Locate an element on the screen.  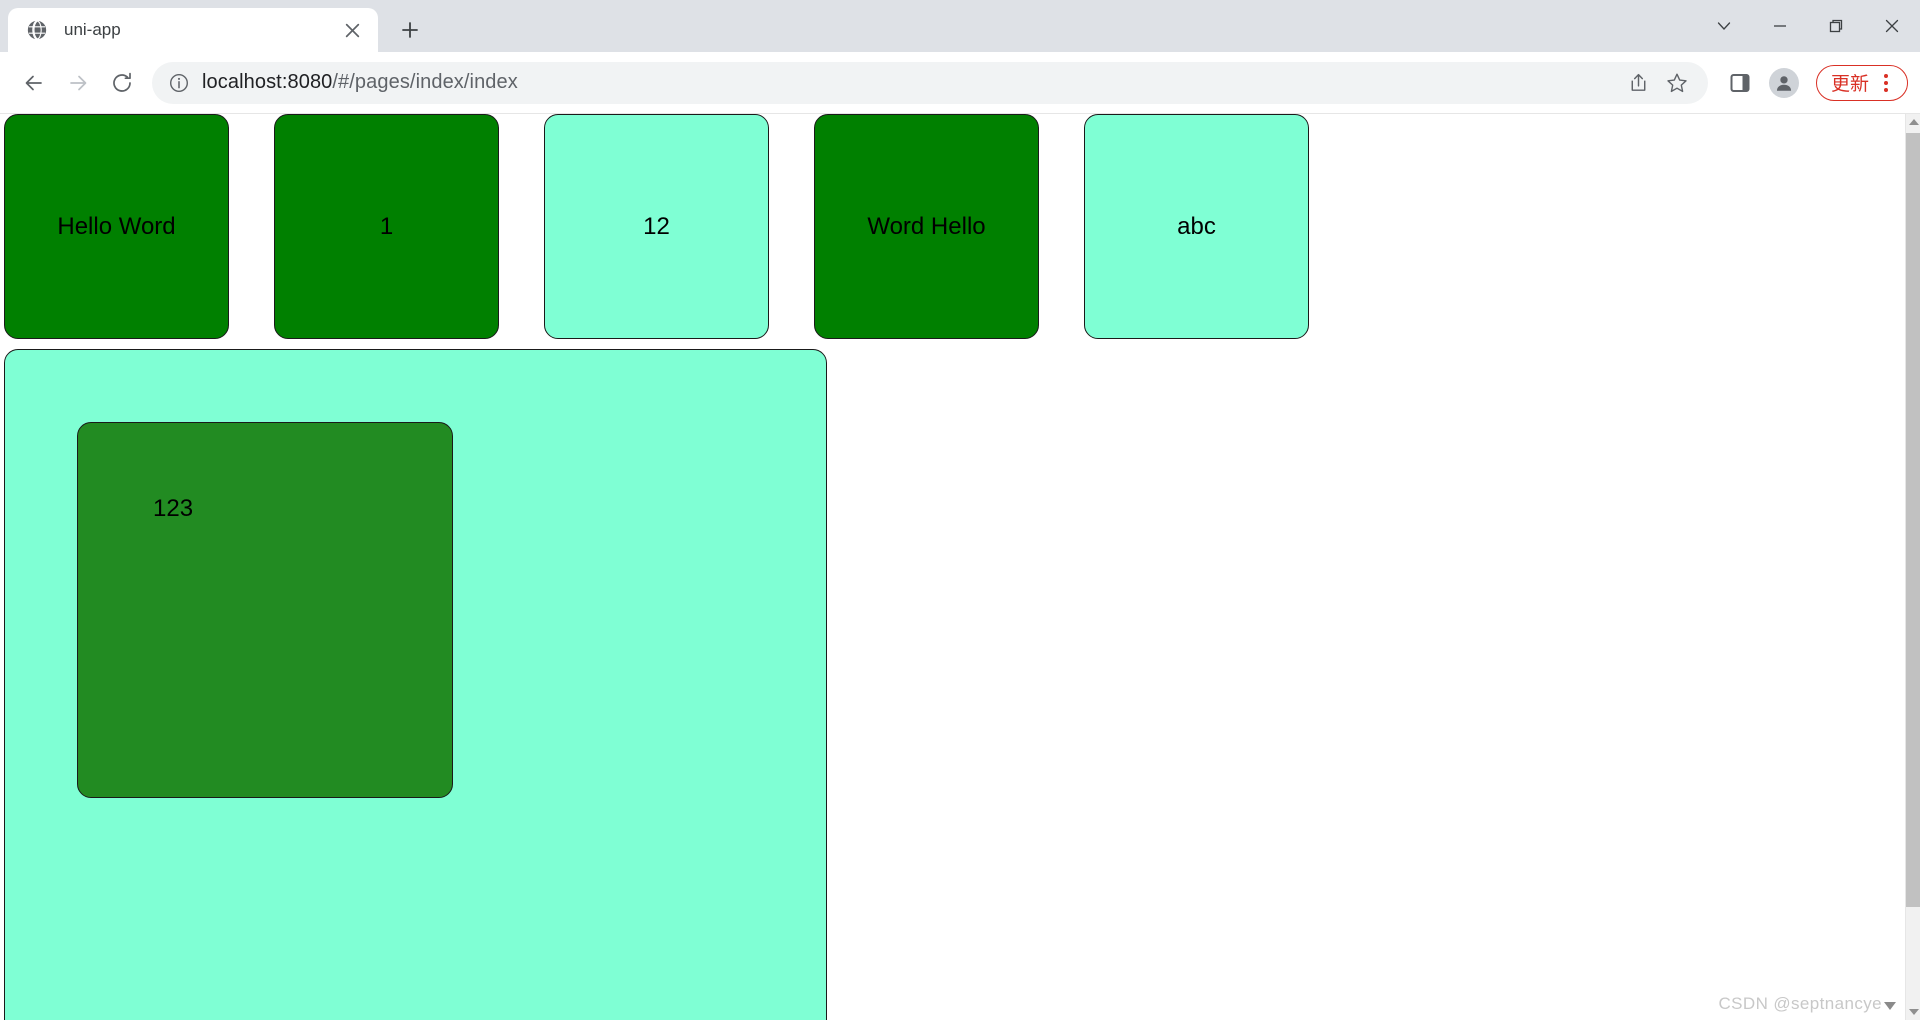
avatar is located at coordinates (1783, 82).